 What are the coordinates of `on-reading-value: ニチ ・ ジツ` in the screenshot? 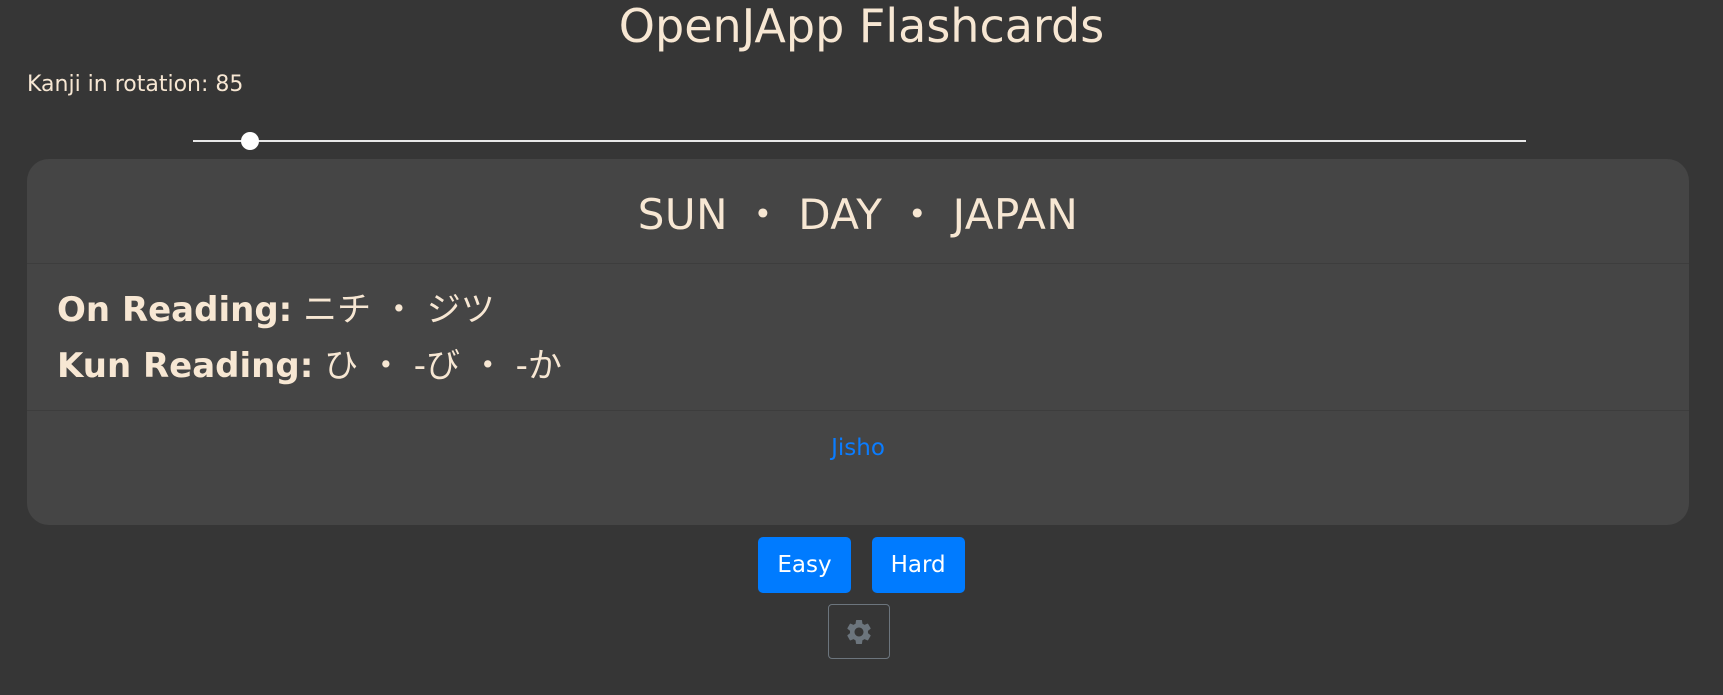 It's located at (393, 310).